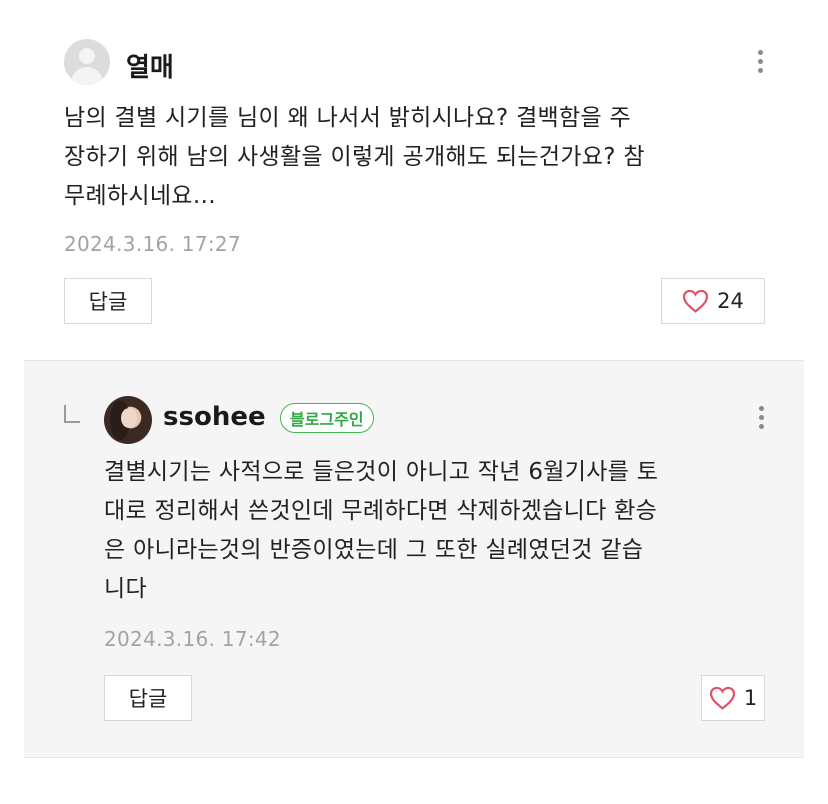 This screenshot has height=804, width=828. I want to click on reply-username: ssohee, so click(214, 417).